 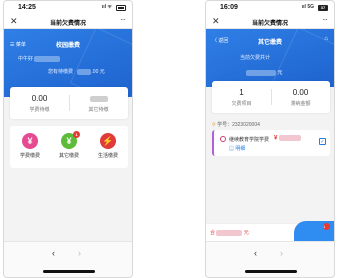 I want to click on utility-icon: ⚡, so click(x=108, y=141).